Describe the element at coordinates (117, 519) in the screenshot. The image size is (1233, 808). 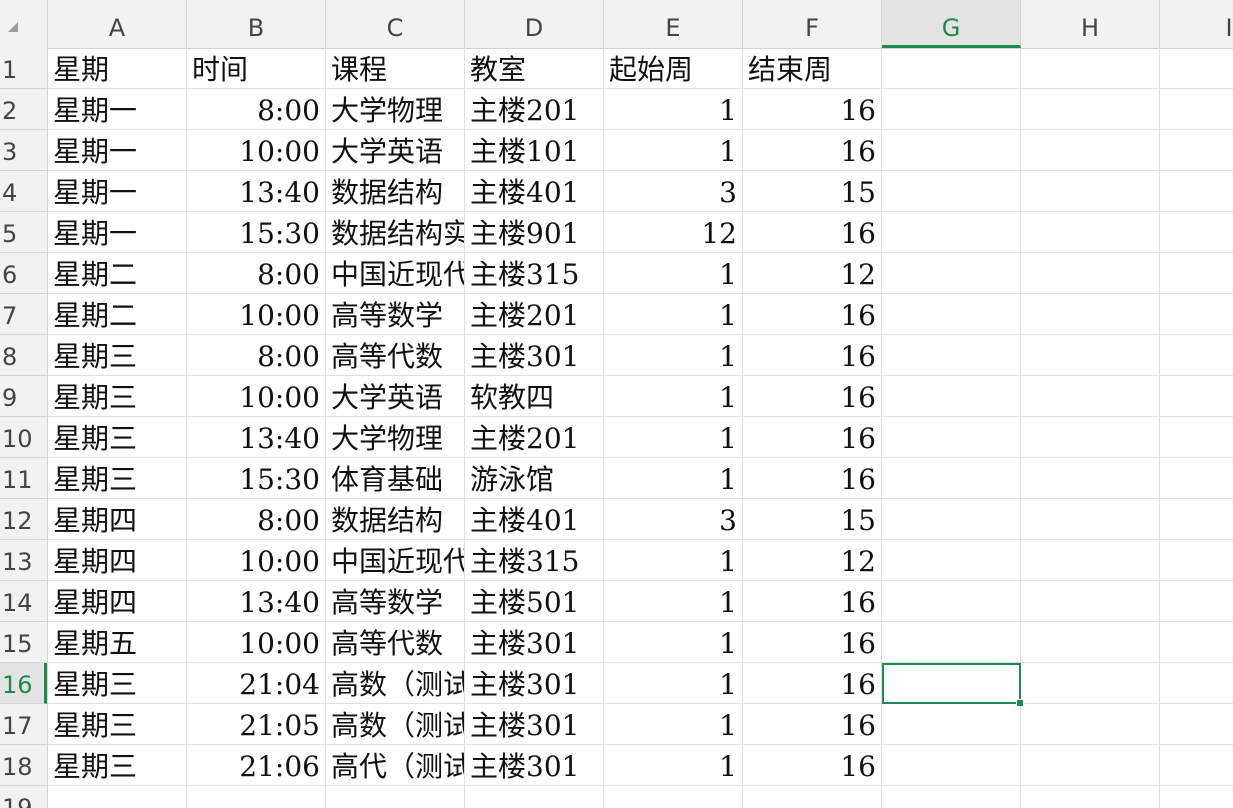
I see `cell-a12: 星期四` at that location.